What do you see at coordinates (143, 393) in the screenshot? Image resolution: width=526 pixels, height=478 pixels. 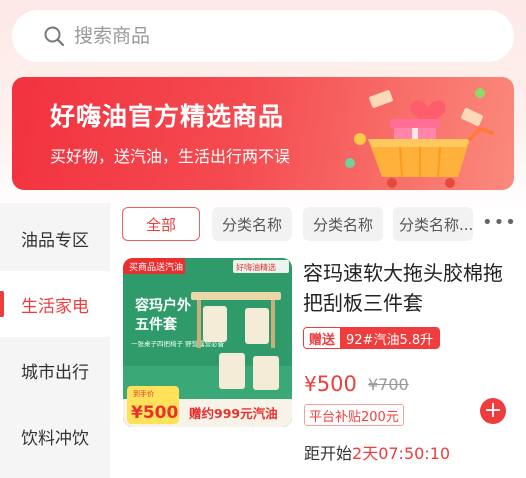 I see `price-tag-label: 到手价` at bounding box center [143, 393].